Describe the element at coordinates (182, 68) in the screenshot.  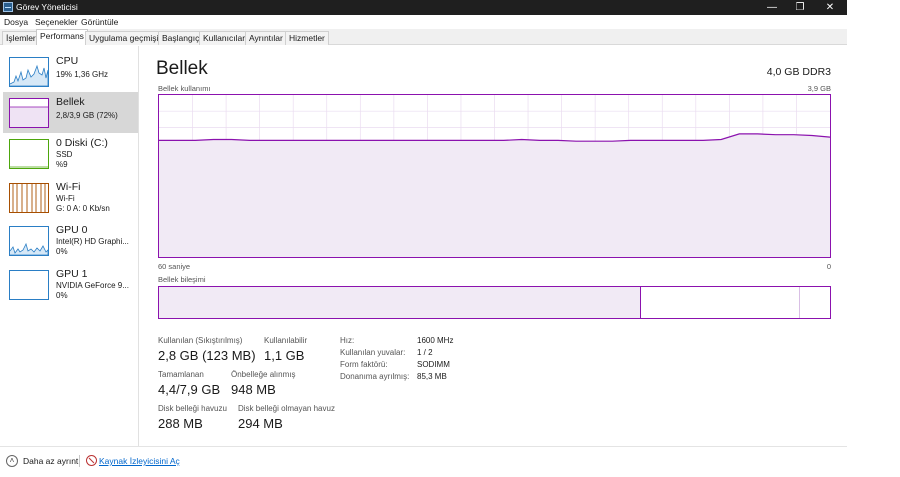
I see `page-title: Bellek` at that location.